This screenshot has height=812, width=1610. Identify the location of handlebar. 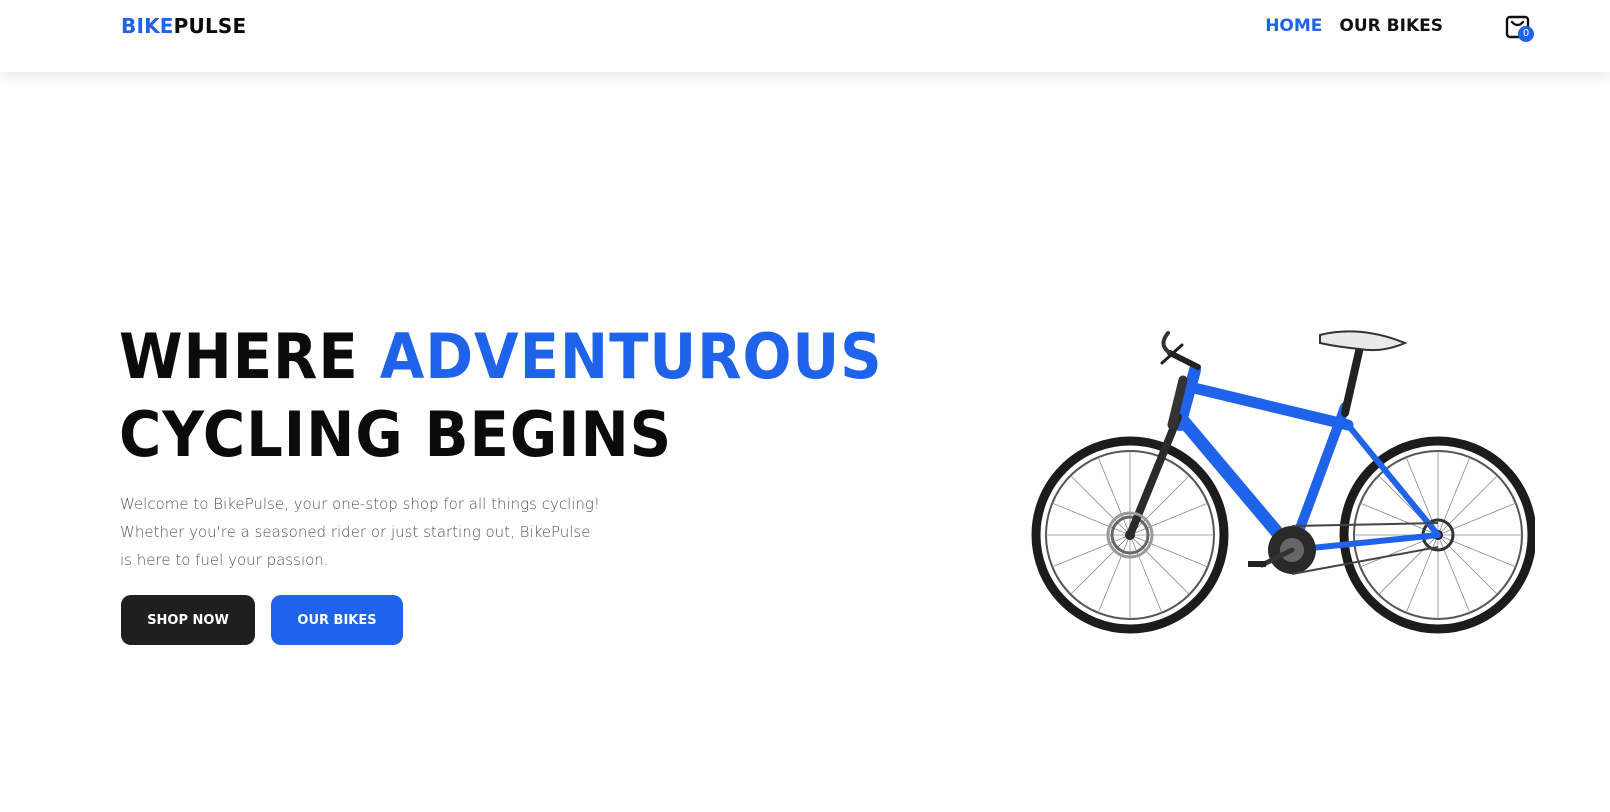
(1180, 350).